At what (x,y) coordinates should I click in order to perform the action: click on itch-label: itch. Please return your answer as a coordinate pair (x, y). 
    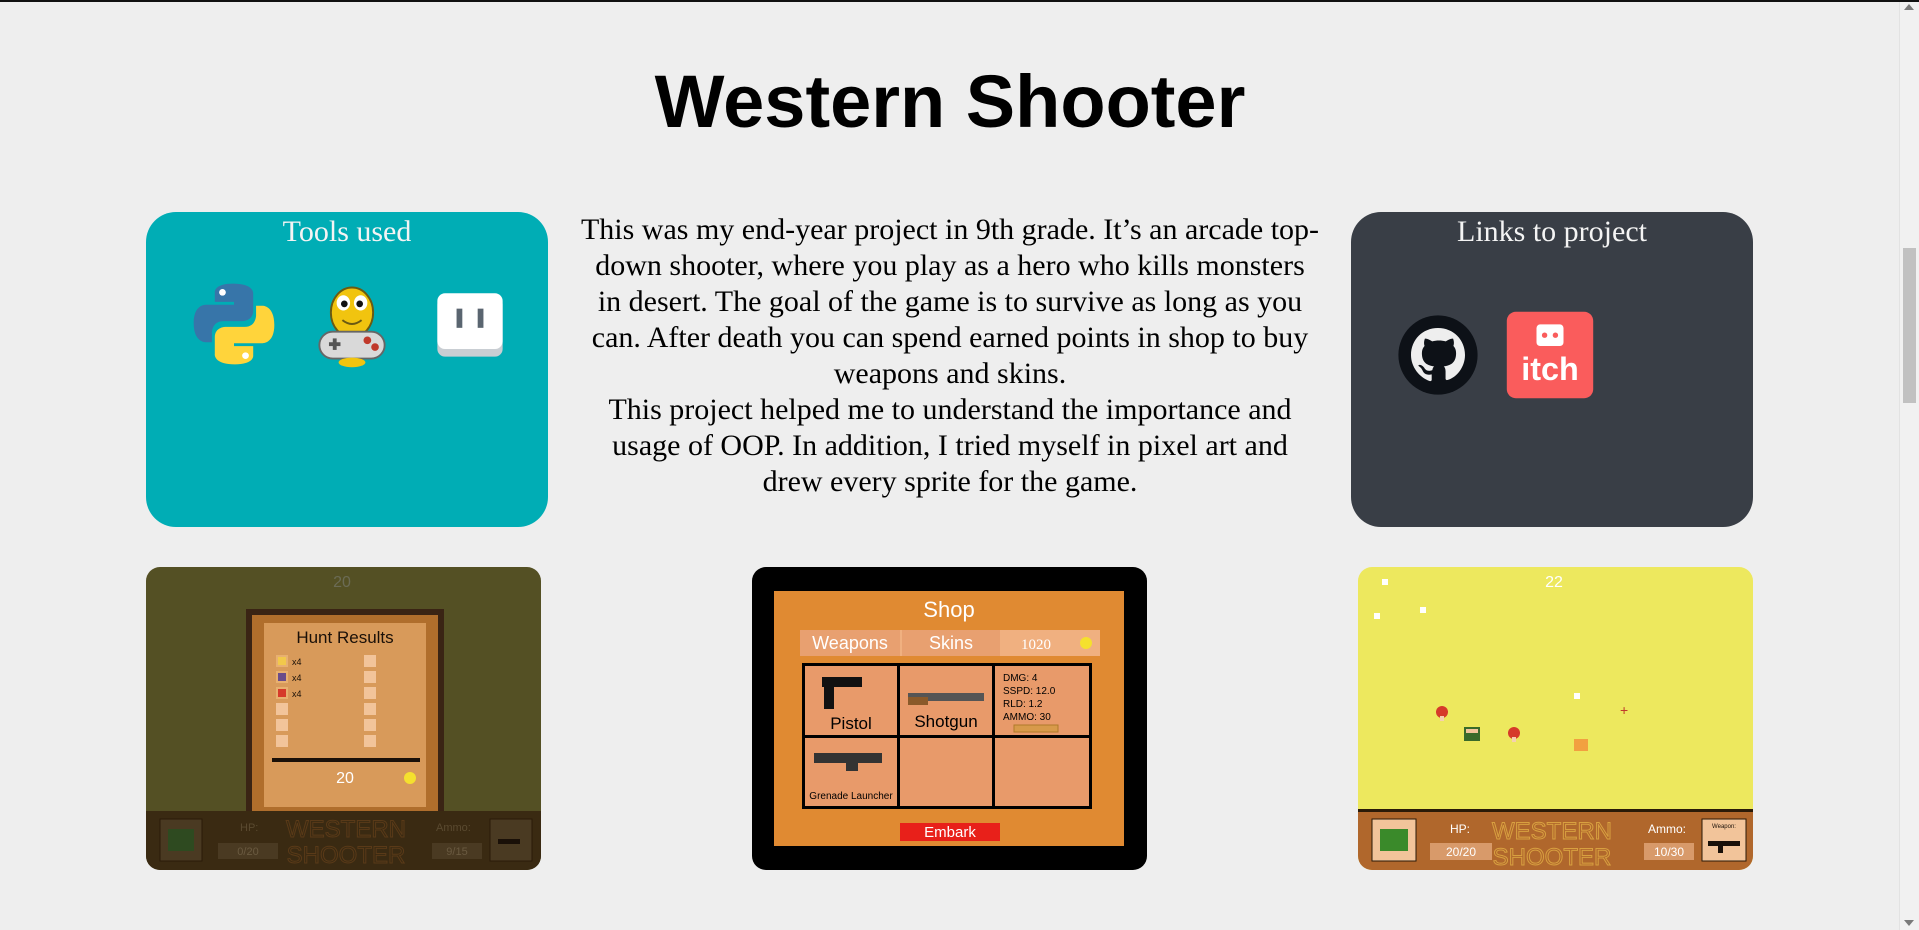
    Looking at the image, I should click on (1550, 369).